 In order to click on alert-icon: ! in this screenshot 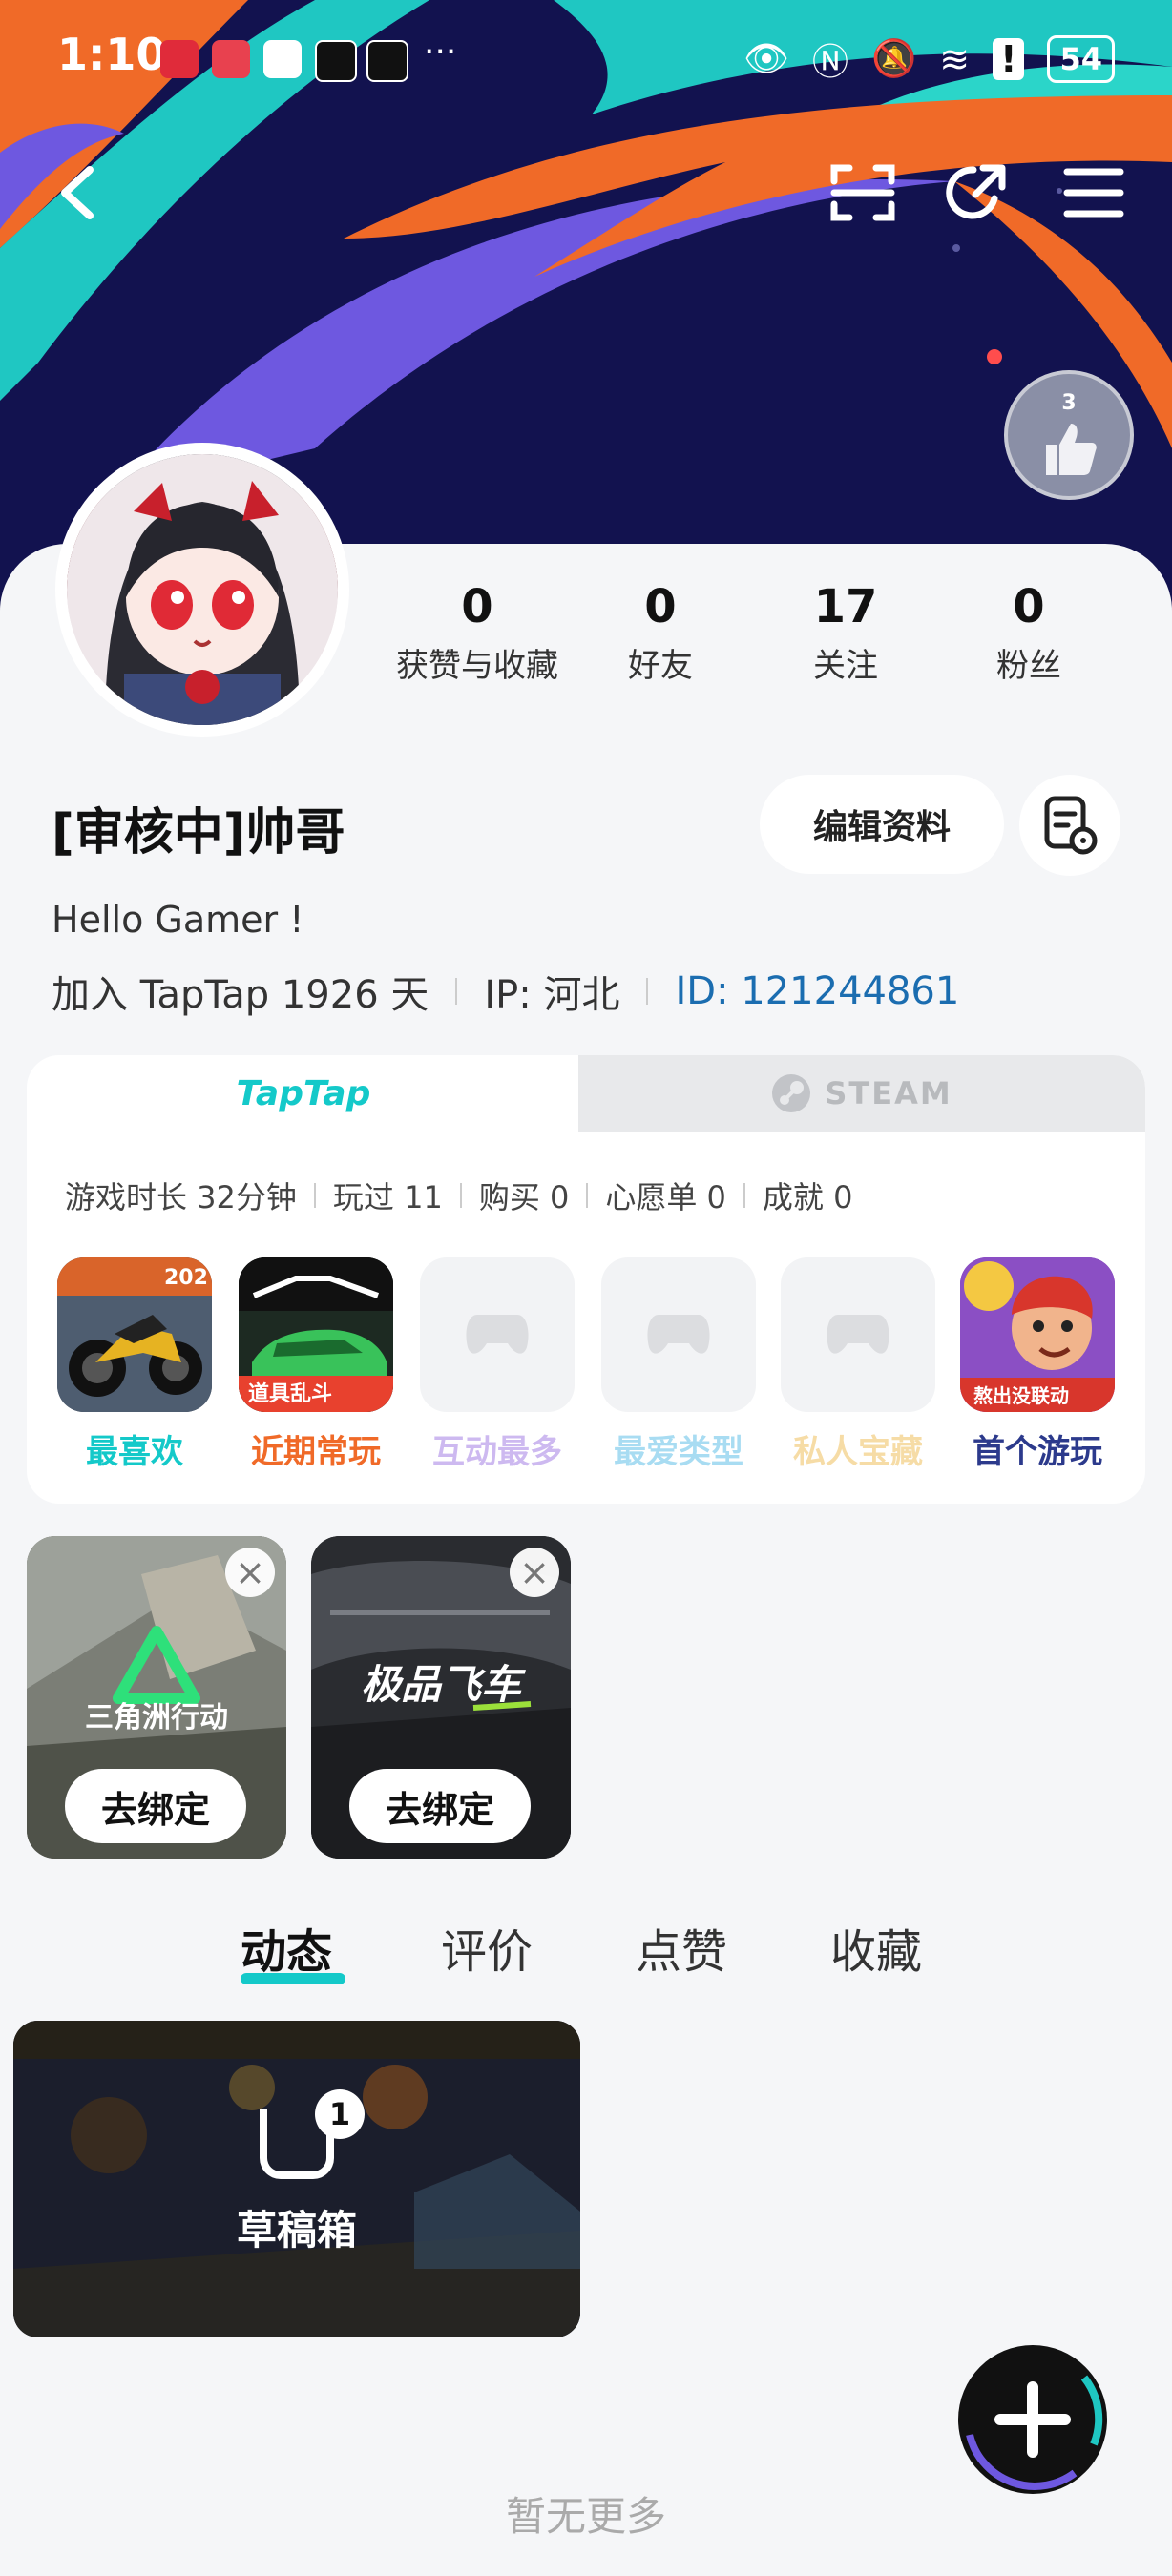, I will do `click(1009, 58)`.